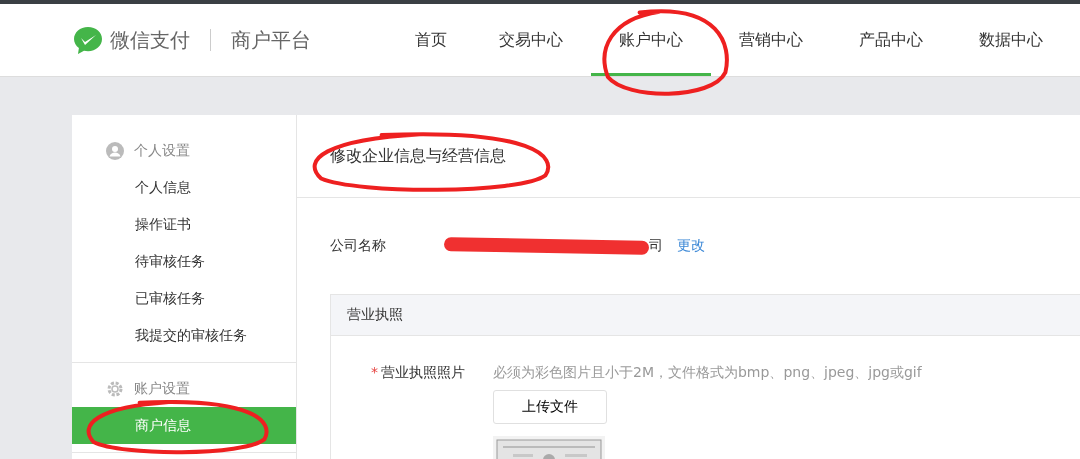 The image size is (1080, 459). What do you see at coordinates (150, 40) in the screenshot?
I see `brand-name: 微信支付` at bounding box center [150, 40].